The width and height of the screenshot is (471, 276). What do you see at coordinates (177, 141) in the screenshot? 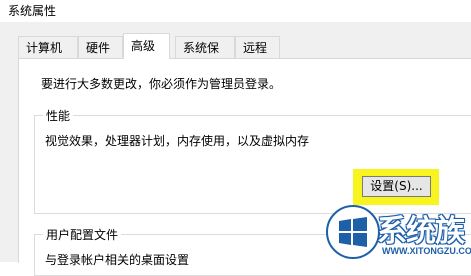
I see `performance-description: 视觉效果，处理器计划，内存使用，以及虚拟内存` at bounding box center [177, 141].